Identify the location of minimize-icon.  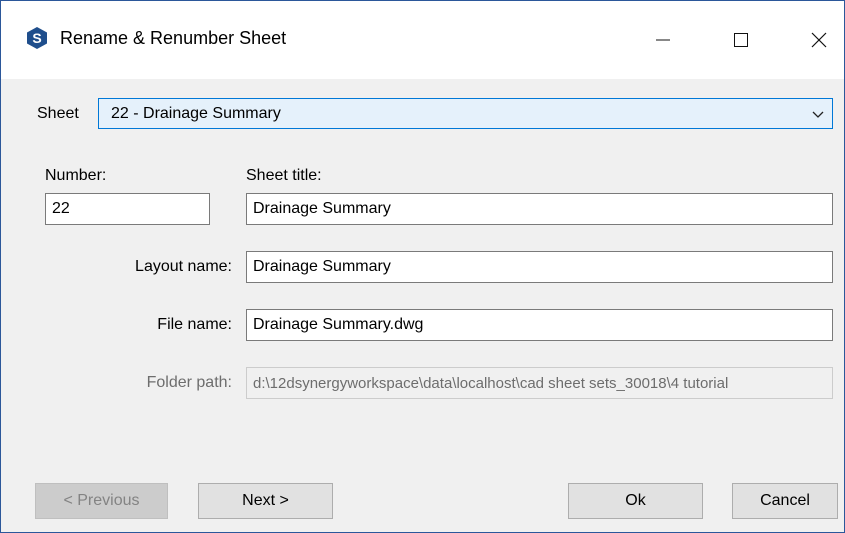
(663, 40).